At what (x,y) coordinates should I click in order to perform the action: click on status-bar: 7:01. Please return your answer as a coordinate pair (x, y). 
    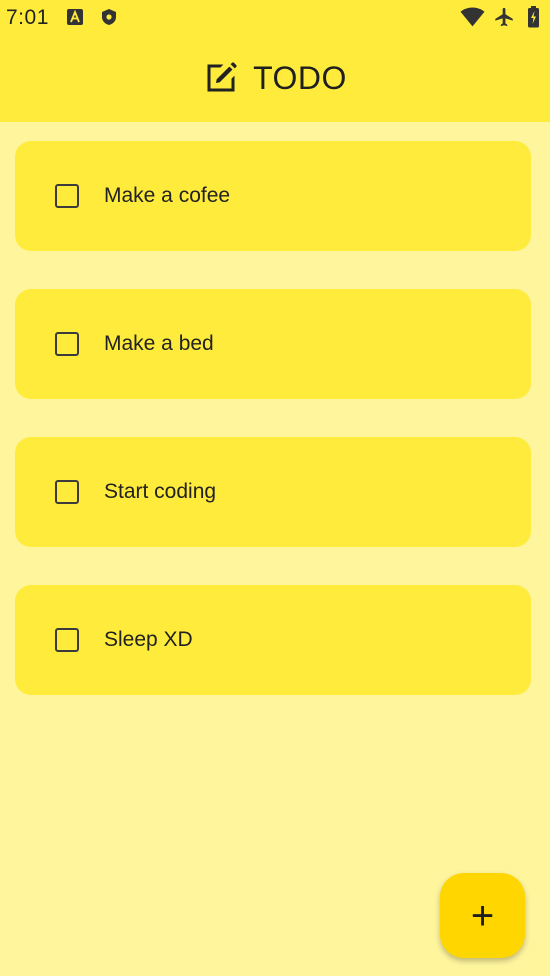
    Looking at the image, I should click on (275, 18).